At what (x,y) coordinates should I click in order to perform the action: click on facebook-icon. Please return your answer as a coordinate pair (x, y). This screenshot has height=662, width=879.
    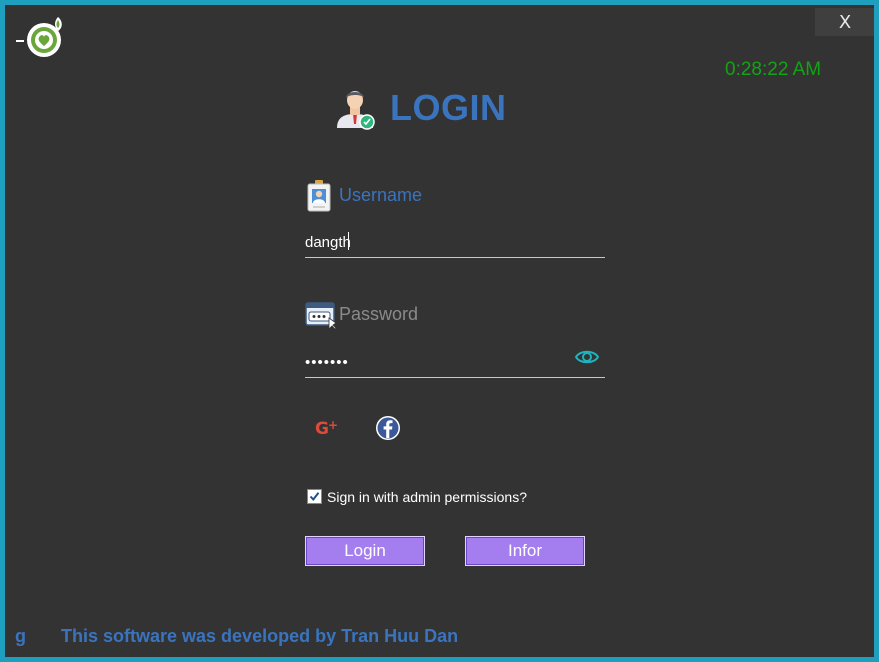
    Looking at the image, I should click on (388, 428).